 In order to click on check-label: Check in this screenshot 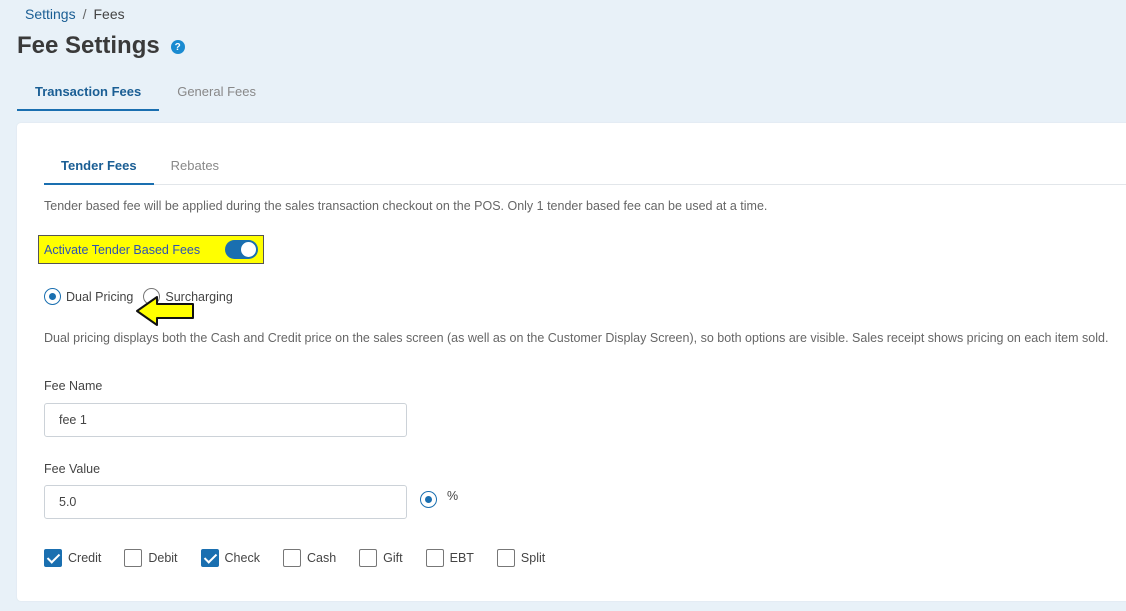, I will do `click(242, 558)`.